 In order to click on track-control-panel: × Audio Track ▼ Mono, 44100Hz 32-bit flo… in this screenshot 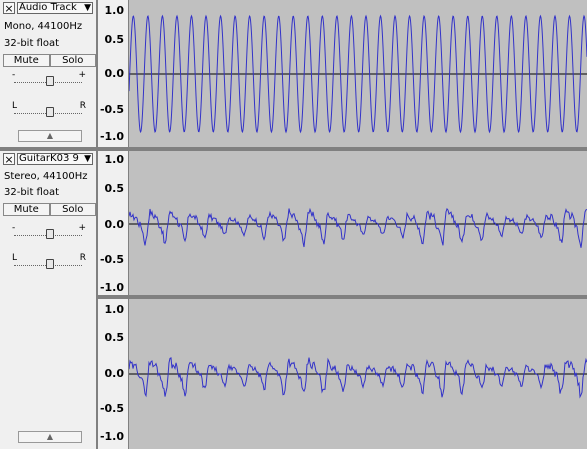, I will do `click(48, 73)`.